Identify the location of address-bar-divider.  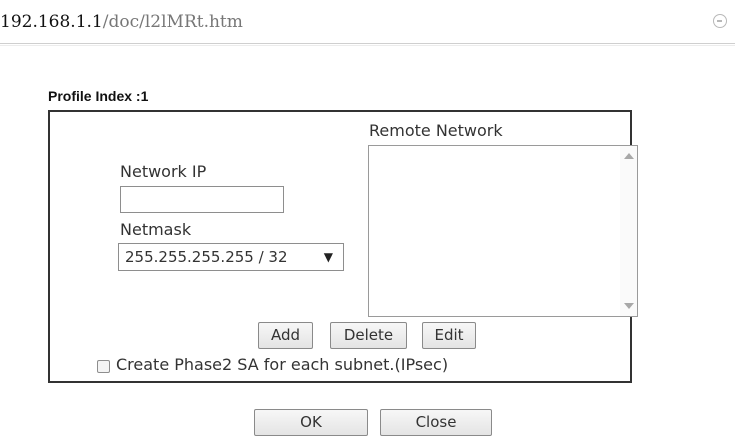
(367, 43).